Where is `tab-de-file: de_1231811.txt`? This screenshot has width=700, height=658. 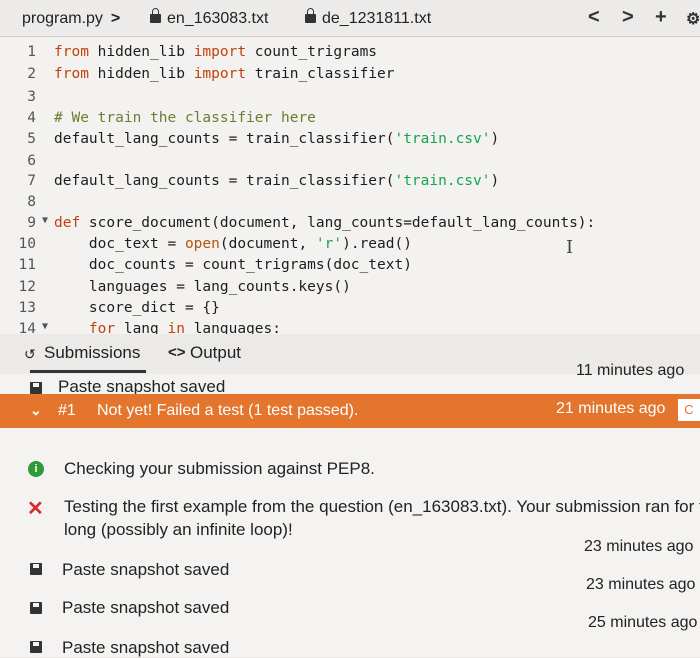
tab-de-file: de_1231811.txt is located at coordinates (368, 18).